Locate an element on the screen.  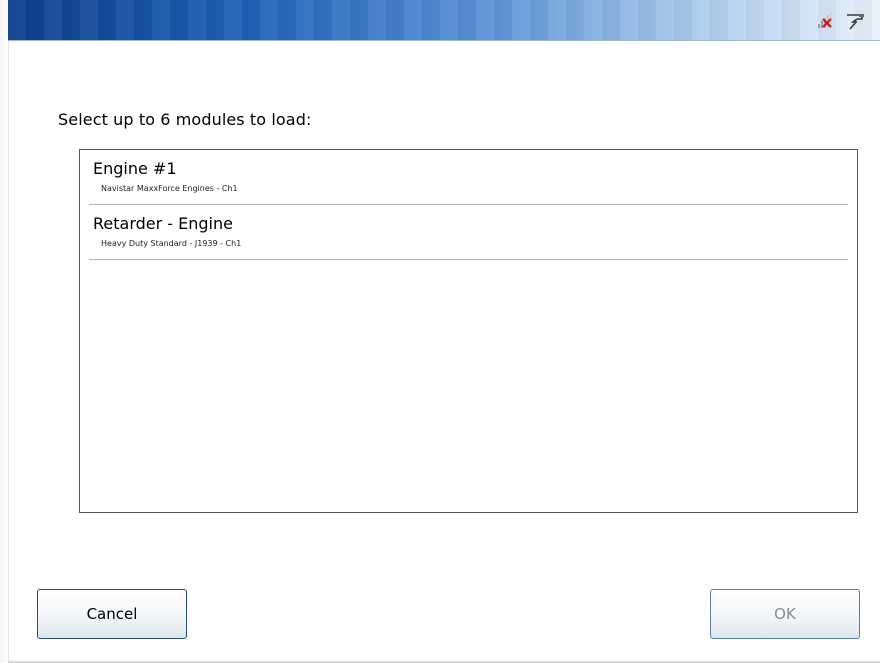
module-description: Navistar MaxxForce Engines - Ch1 is located at coordinates (169, 188).